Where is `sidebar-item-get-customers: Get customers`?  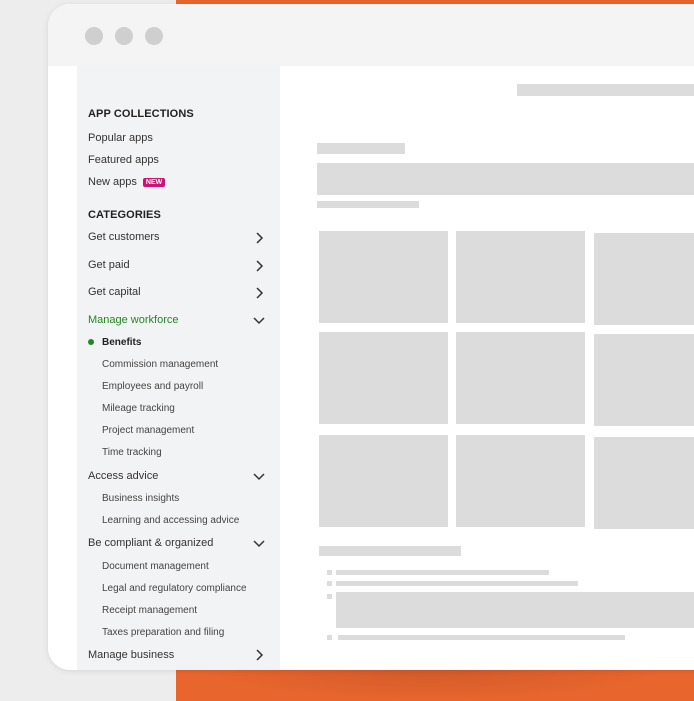 sidebar-item-get-customers: Get customers is located at coordinates (178, 237).